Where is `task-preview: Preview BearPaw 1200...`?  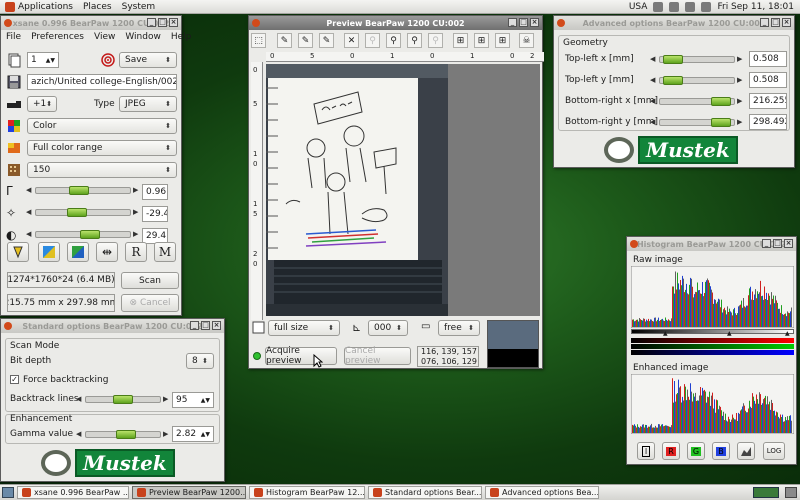 task-preview: Preview BearPaw 1200... is located at coordinates (189, 492).